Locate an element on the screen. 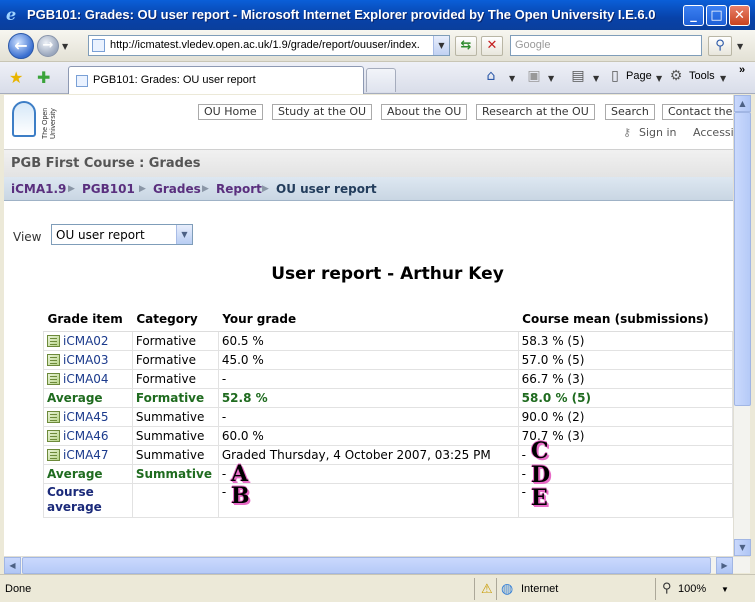 The width and height of the screenshot is (755, 602). breadcrumb-course: PGB101 is located at coordinates (108, 189).